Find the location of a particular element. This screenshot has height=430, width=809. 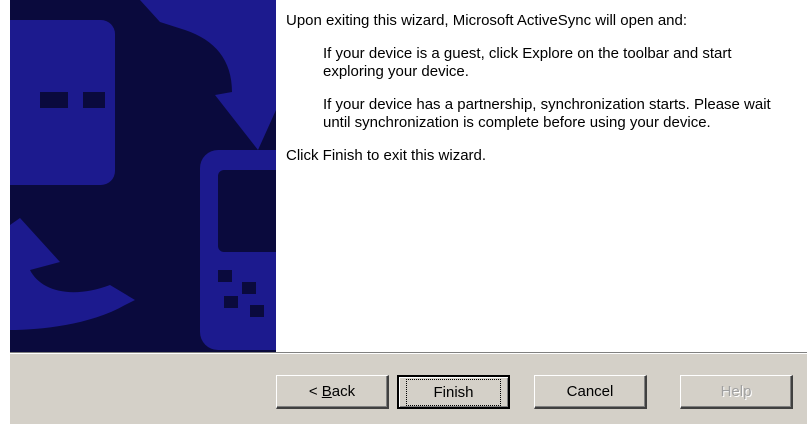

finish-button-label: Finish is located at coordinates (453, 392).